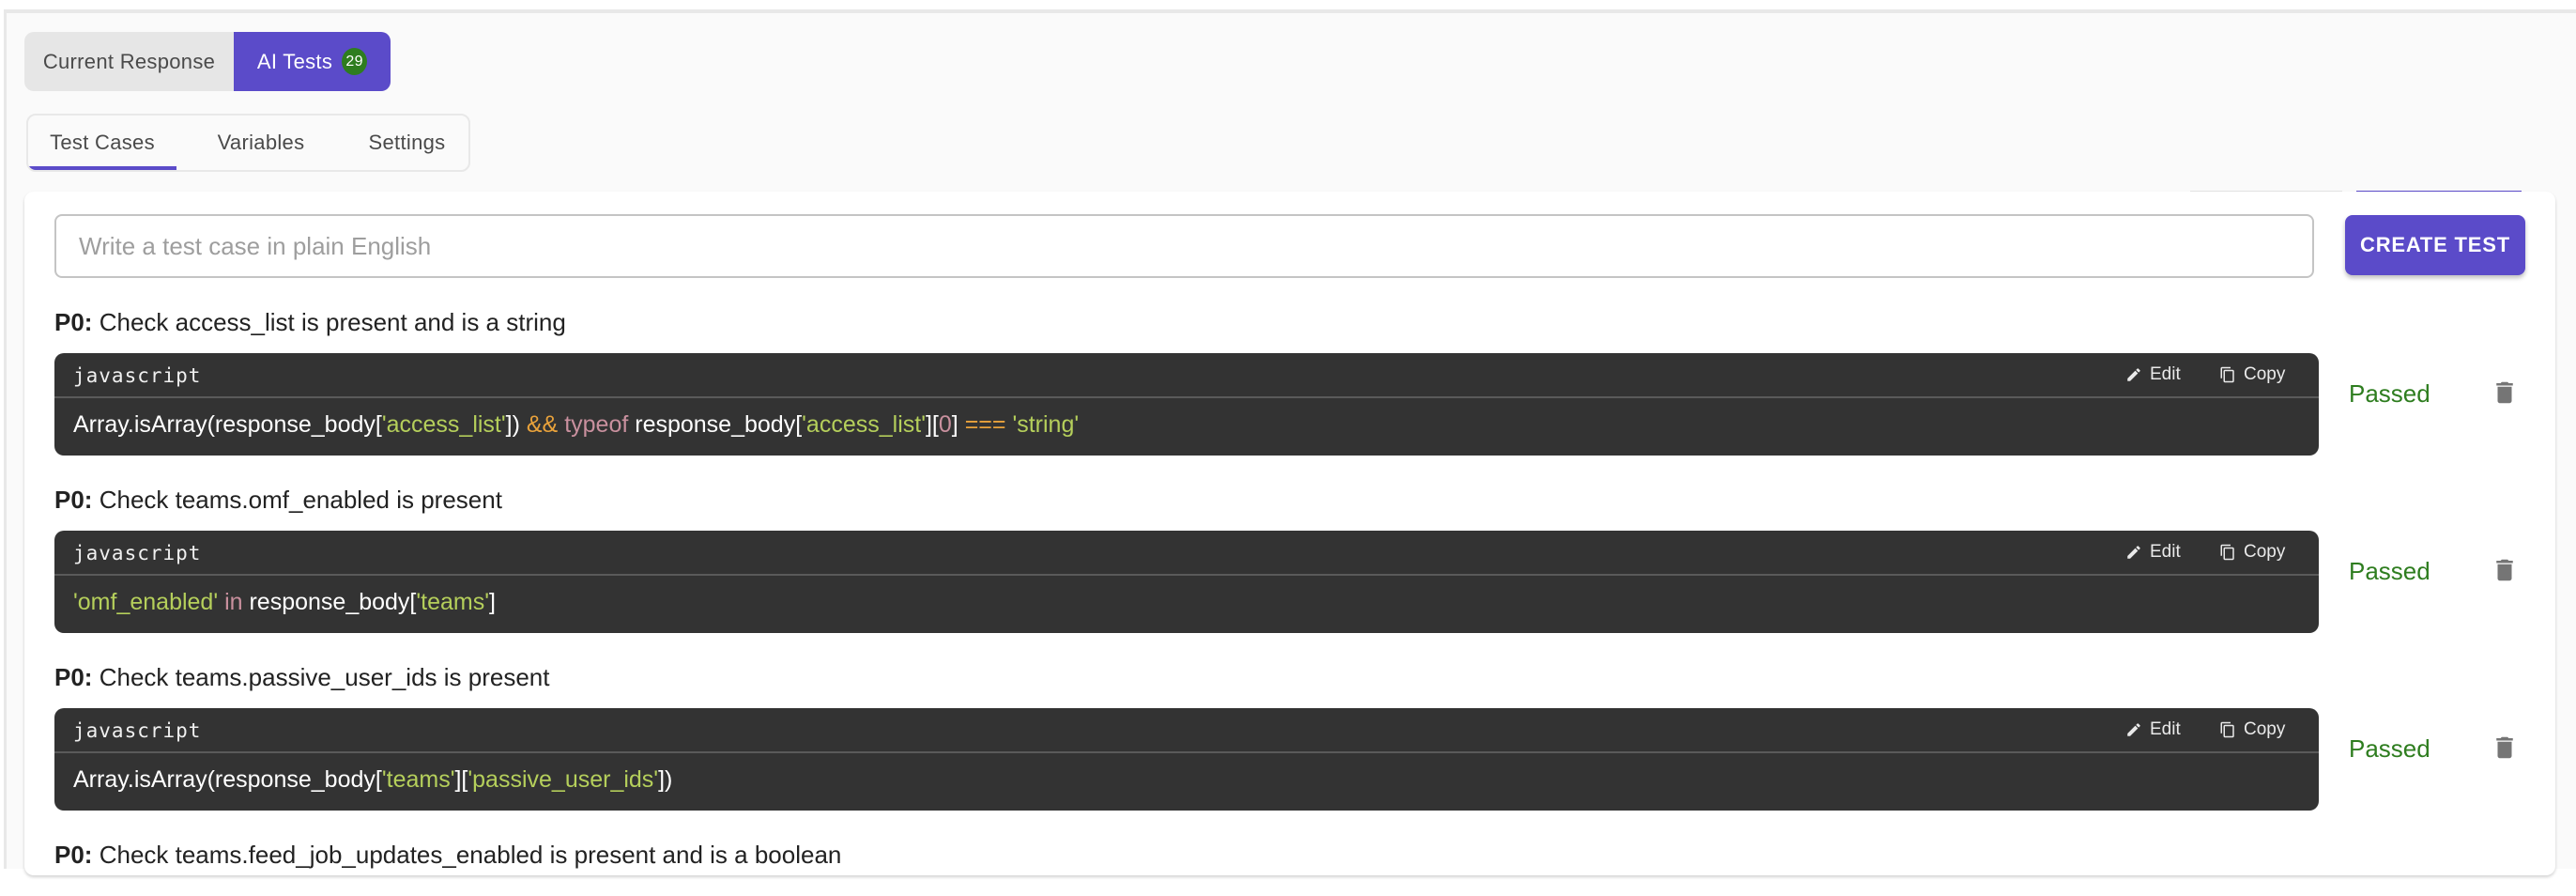  Describe the element at coordinates (102, 168) in the screenshot. I see `active-tab-indicator` at that location.